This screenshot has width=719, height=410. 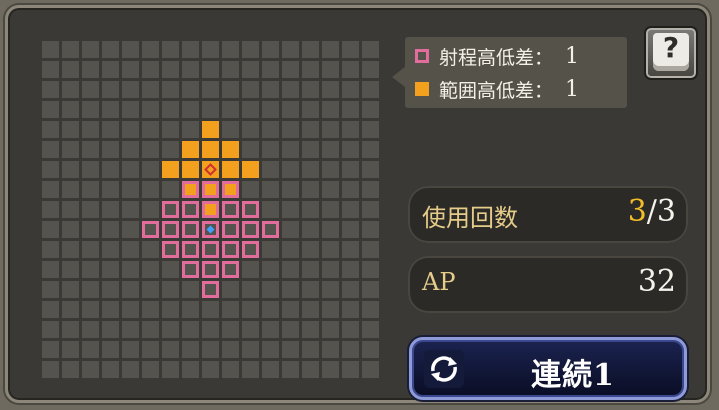 I want to click on combo-button: 連続1, so click(x=548, y=368).